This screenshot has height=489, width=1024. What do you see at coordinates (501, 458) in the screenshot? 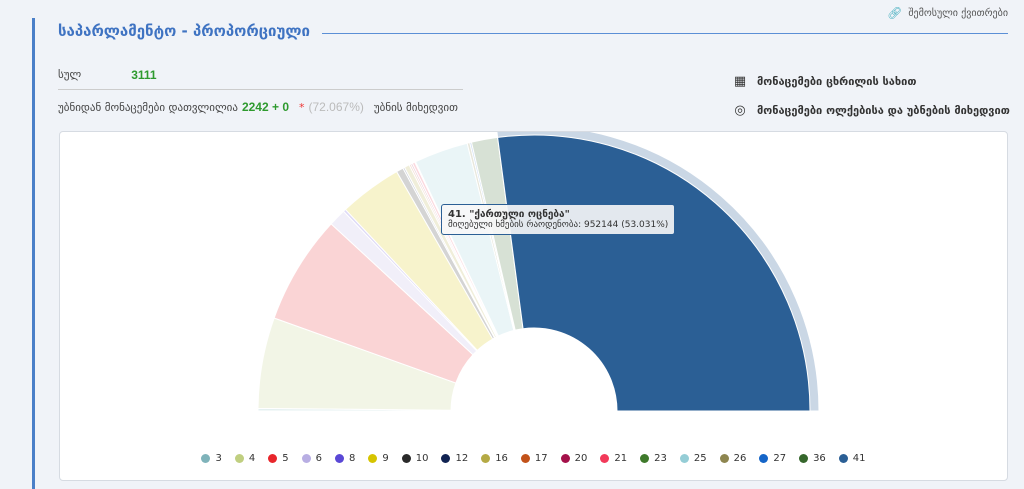
I see `legend-label: 16` at bounding box center [501, 458].